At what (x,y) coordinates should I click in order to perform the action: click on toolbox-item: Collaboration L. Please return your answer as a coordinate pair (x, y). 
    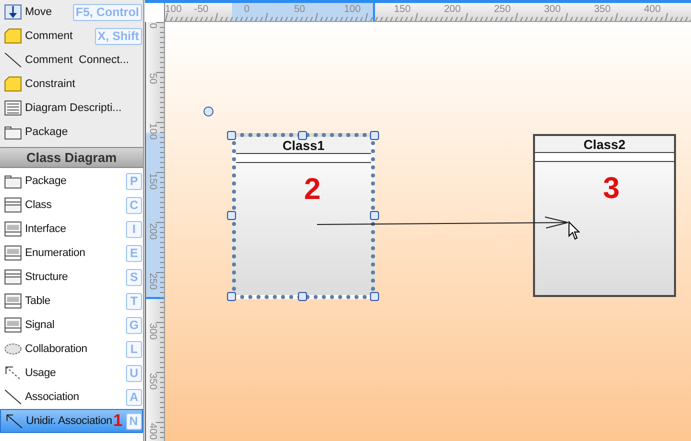
    Looking at the image, I should click on (71, 349).